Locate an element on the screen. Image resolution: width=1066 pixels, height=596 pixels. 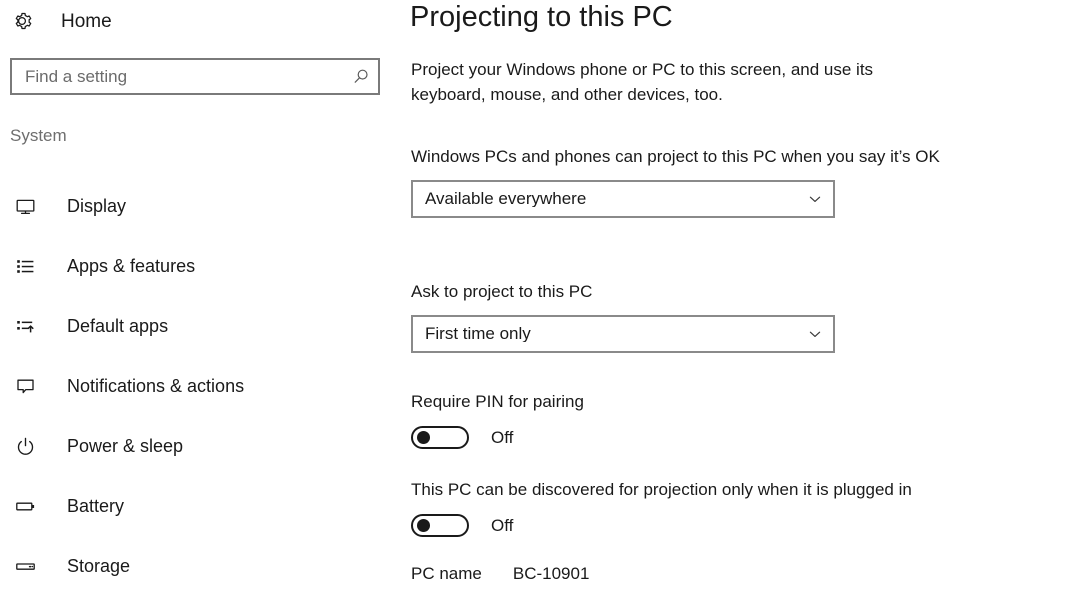
plugged-in-toggle-row: Off is located at coordinates (691, 525).